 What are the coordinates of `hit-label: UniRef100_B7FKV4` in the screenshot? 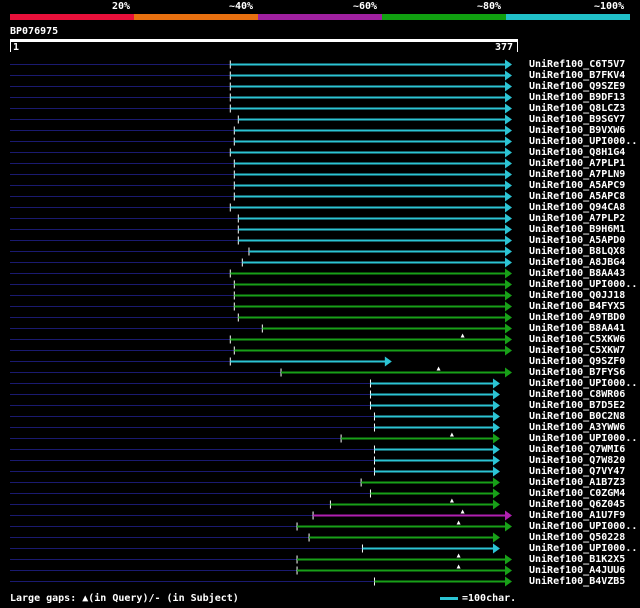 It's located at (577, 75).